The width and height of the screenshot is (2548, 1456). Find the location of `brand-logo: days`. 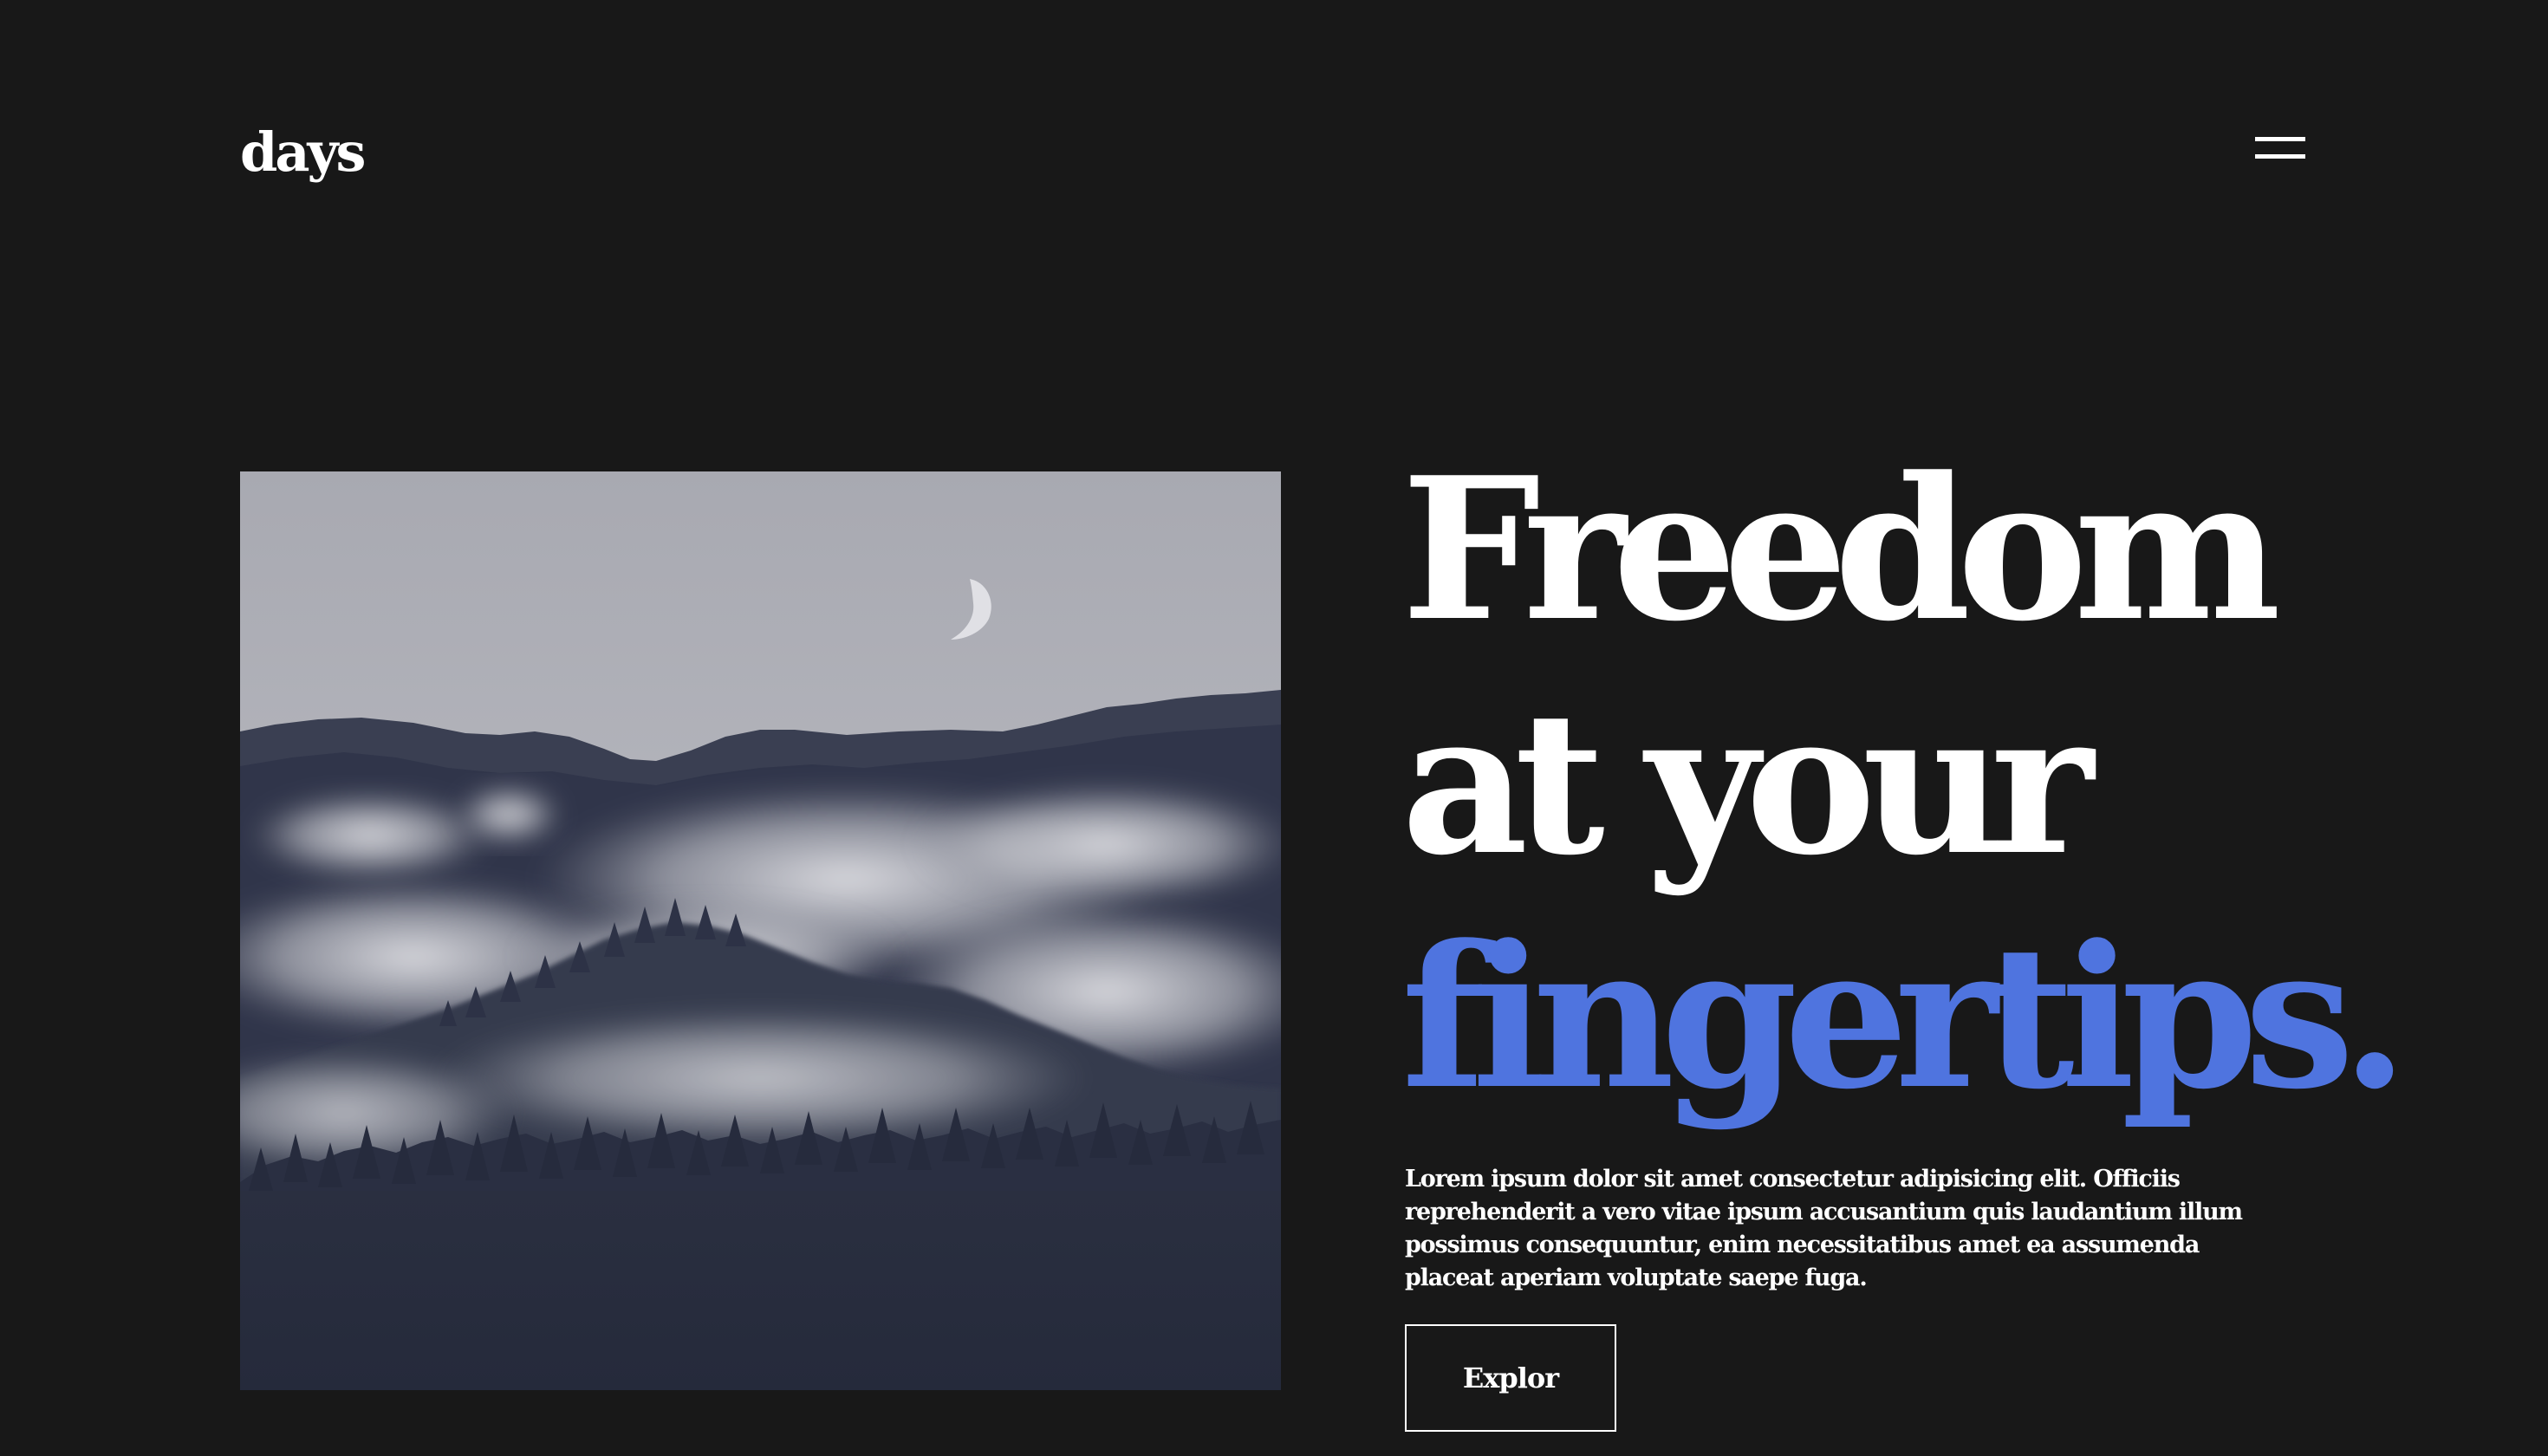

brand-logo: days is located at coordinates (303, 152).